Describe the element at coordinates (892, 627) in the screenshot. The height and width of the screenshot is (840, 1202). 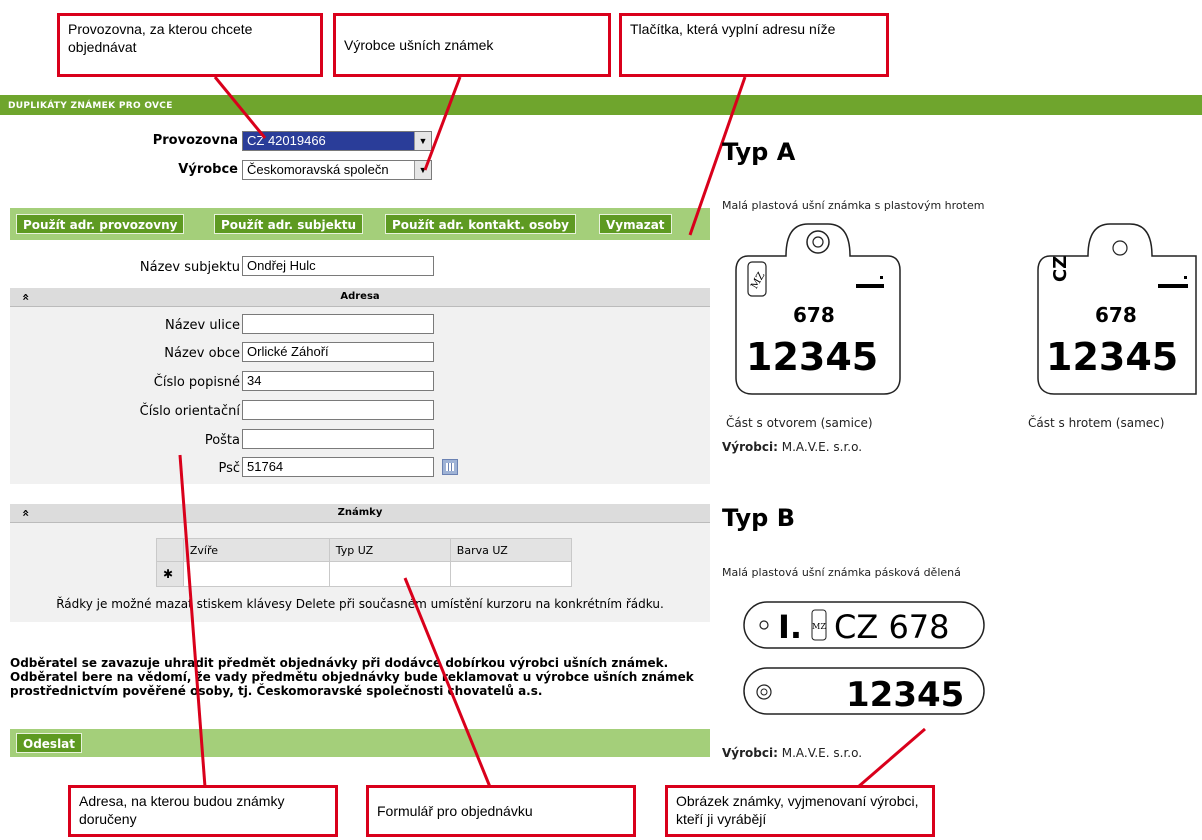
I see `tag-b-country-code: CZ 678` at that location.